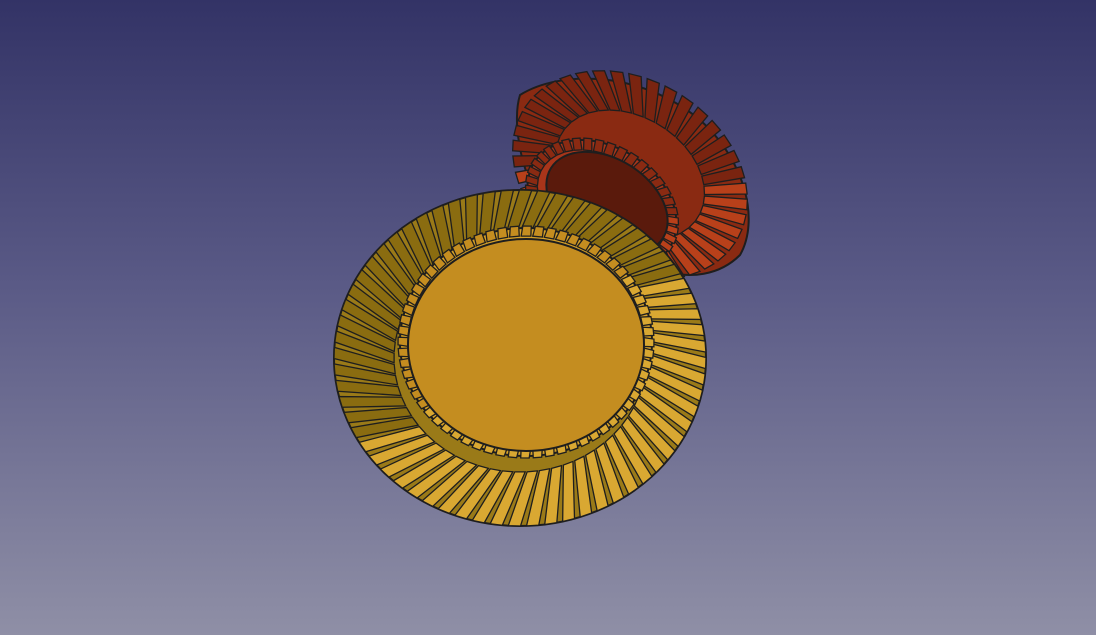 The height and width of the screenshot is (635, 1096). Describe the element at coordinates (526, 345) in the screenshot. I see `large-gear-face` at that location.